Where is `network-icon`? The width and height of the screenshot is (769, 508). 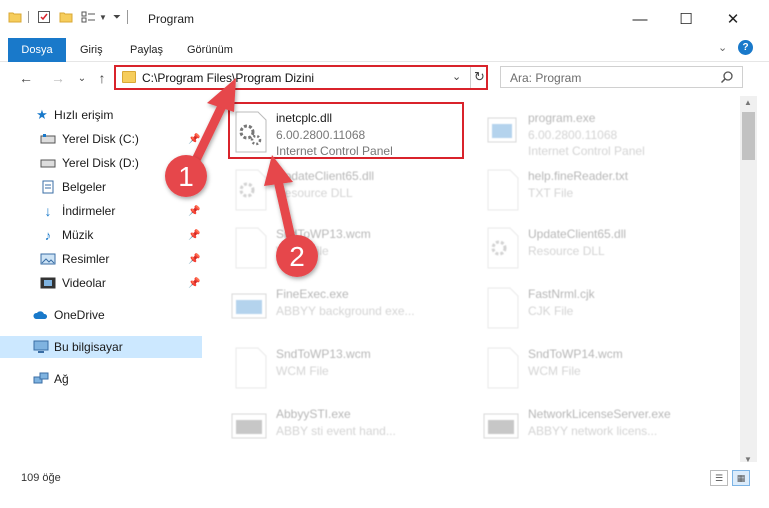
network-icon is located at coordinates (41, 378).